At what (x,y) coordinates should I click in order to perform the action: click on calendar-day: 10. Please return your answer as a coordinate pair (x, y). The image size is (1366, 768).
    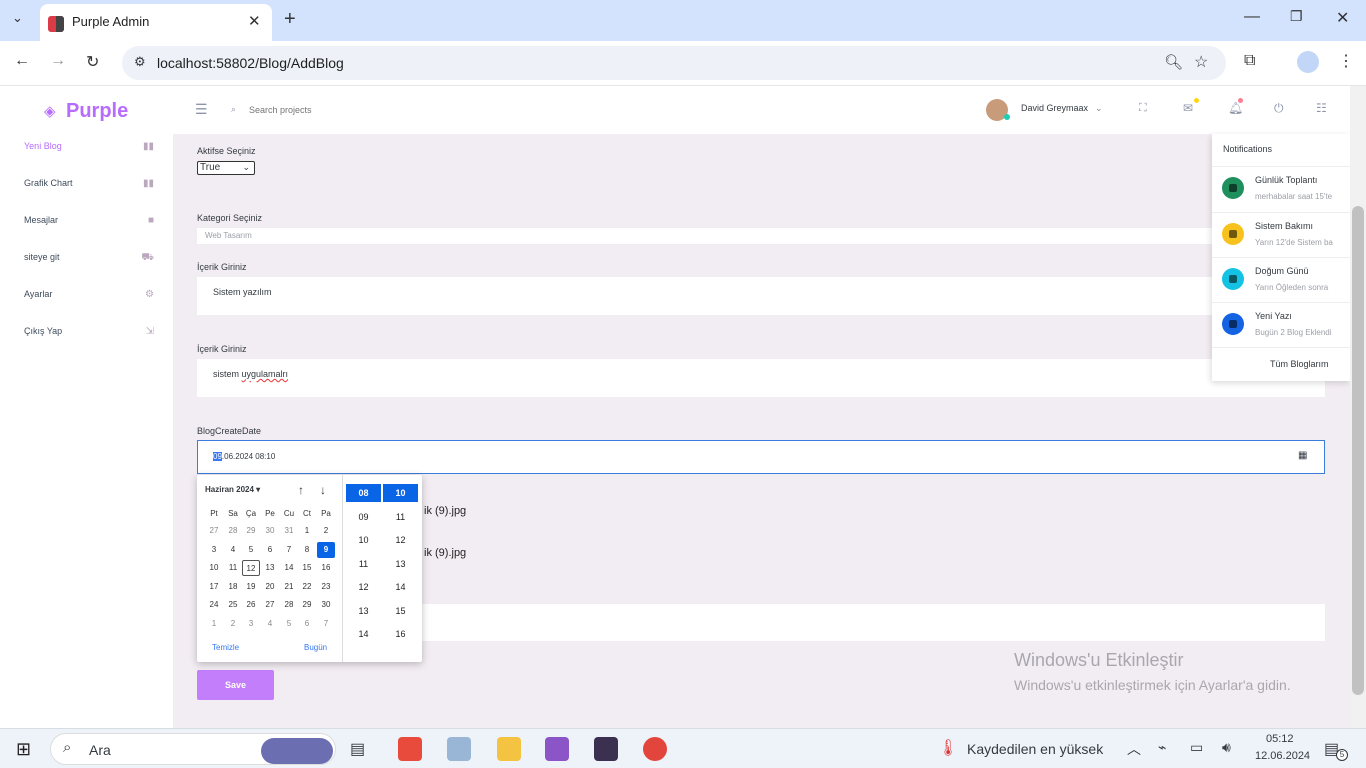
    Looking at the image, I should click on (214, 568).